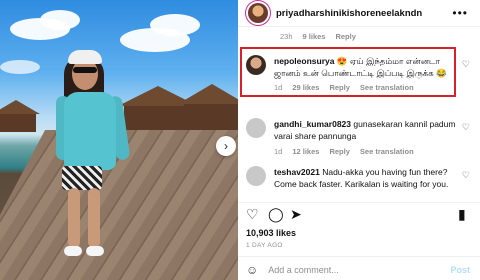 The width and height of the screenshot is (480, 280). What do you see at coordinates (312, 124) in the screenshot?
I see `commenter-username: gandhi_kumar0823` at bounding box center [312, 124].